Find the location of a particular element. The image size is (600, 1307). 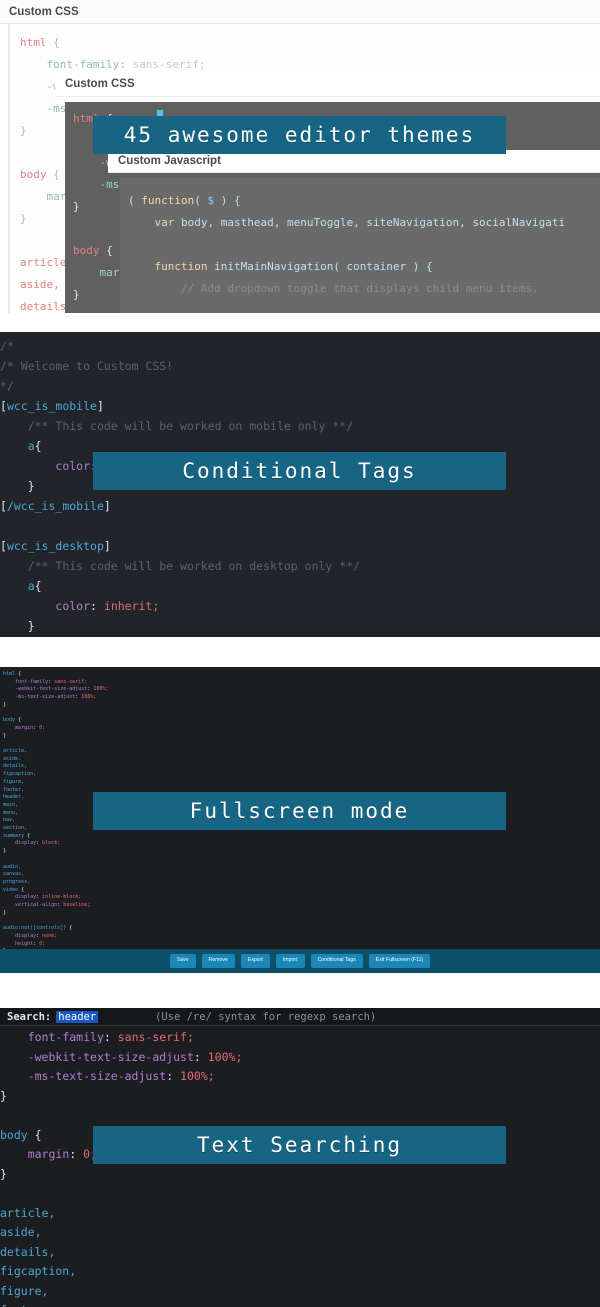

custom-css-title: Custom CSS is located at coordinates (44, 11).